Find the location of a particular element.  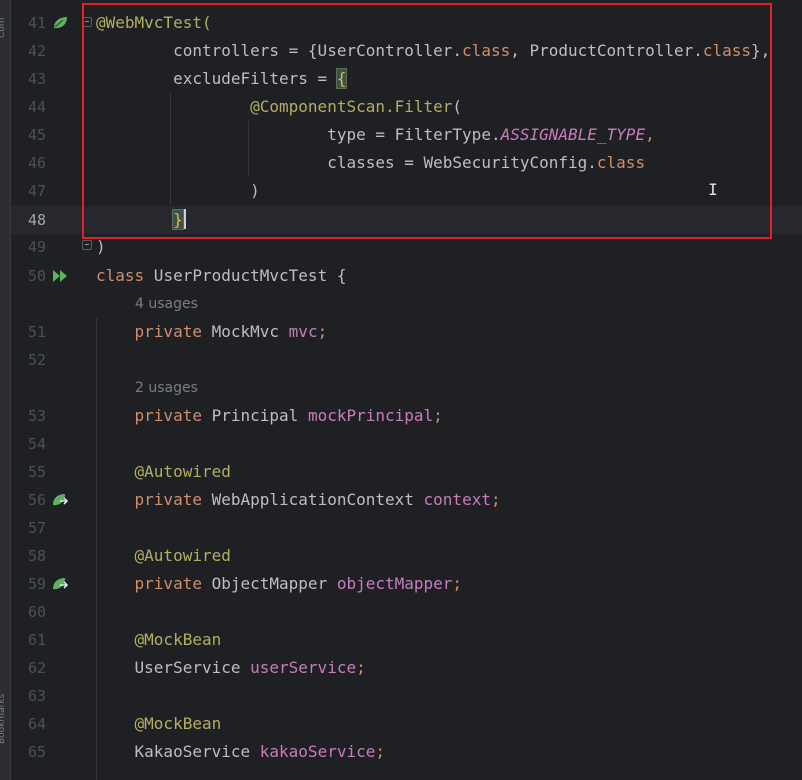

matched-brace: } is located at coordinates (178, 219).